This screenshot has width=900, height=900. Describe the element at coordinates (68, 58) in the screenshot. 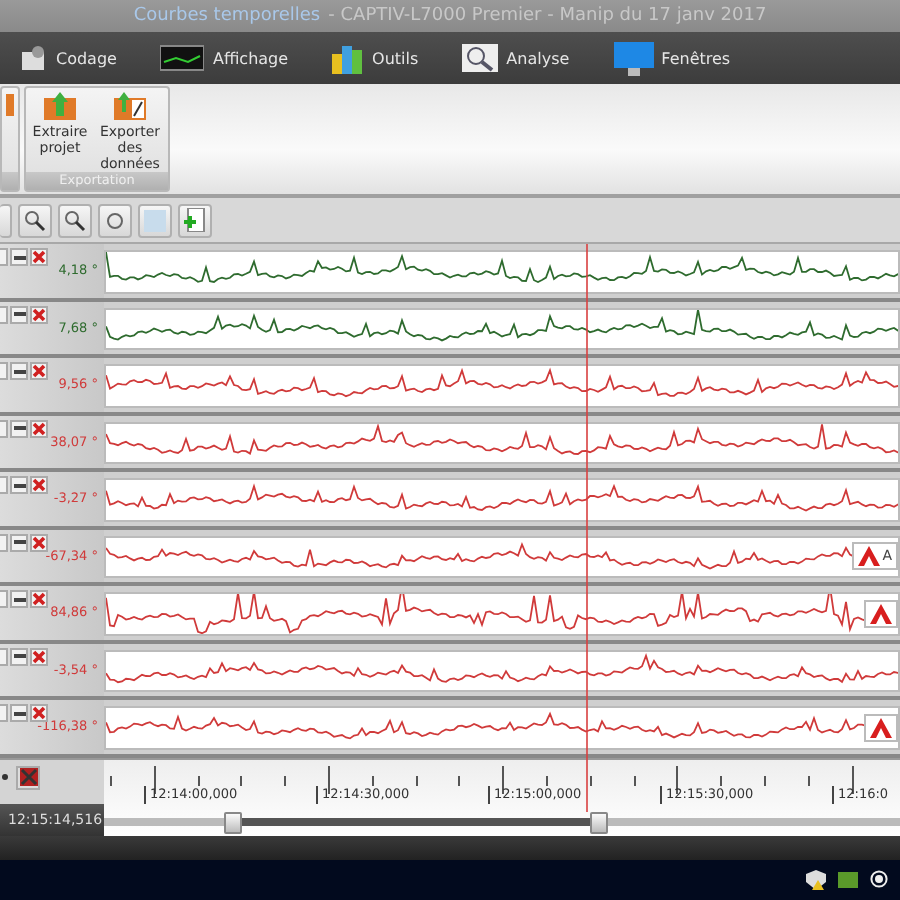

I see `menu-item: Codage` at that location.